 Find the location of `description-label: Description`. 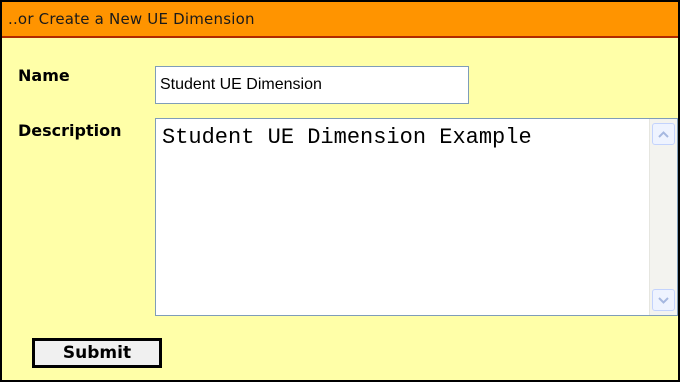

description-label: Description is located at coordinates (70, 130).